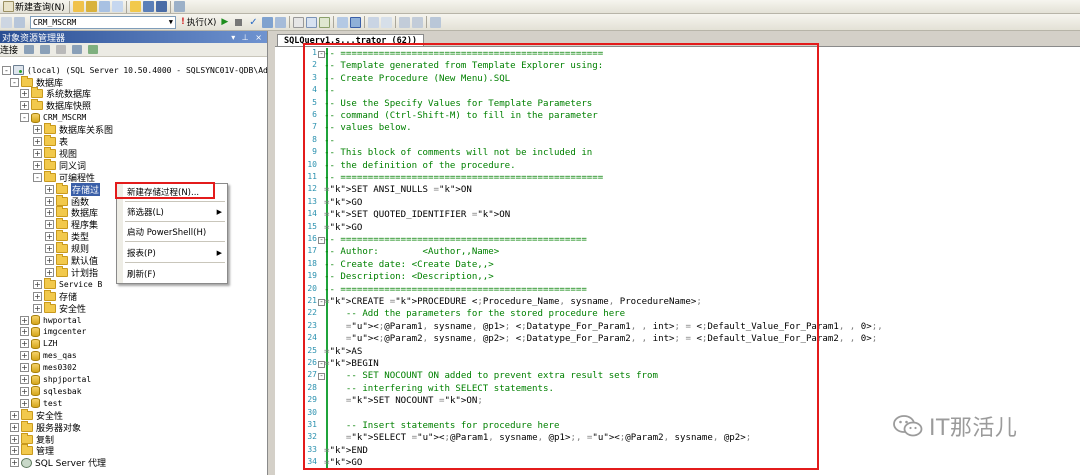  What do you see at coordinates (45, 49) in the screenshot?
I see `disconnect-icon` at bounding box center [45, 49].